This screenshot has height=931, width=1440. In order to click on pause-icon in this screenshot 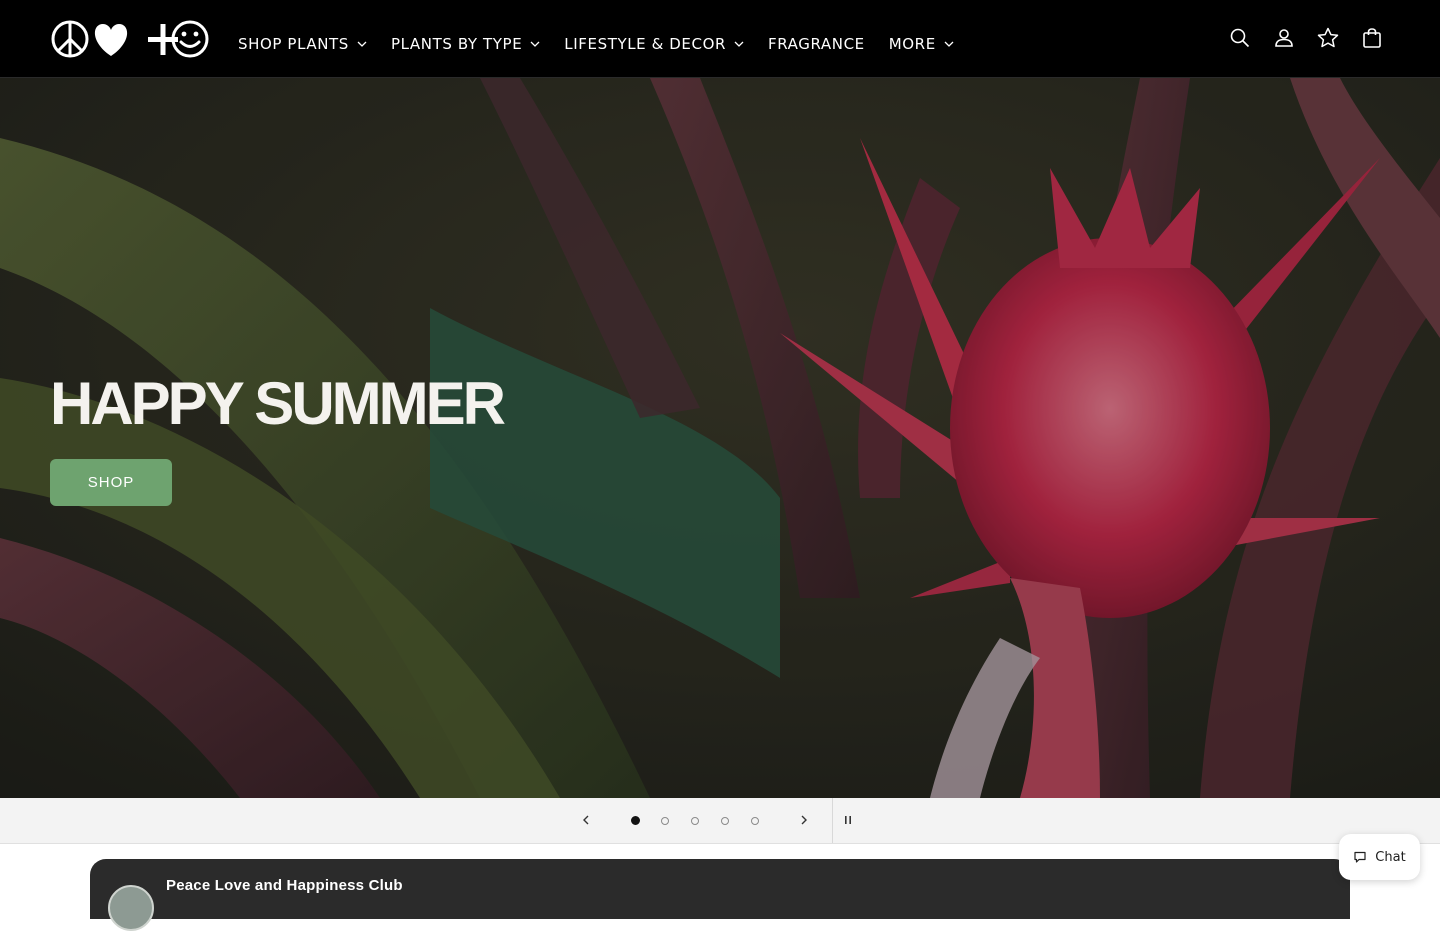, I will do `click(848, 820)`.